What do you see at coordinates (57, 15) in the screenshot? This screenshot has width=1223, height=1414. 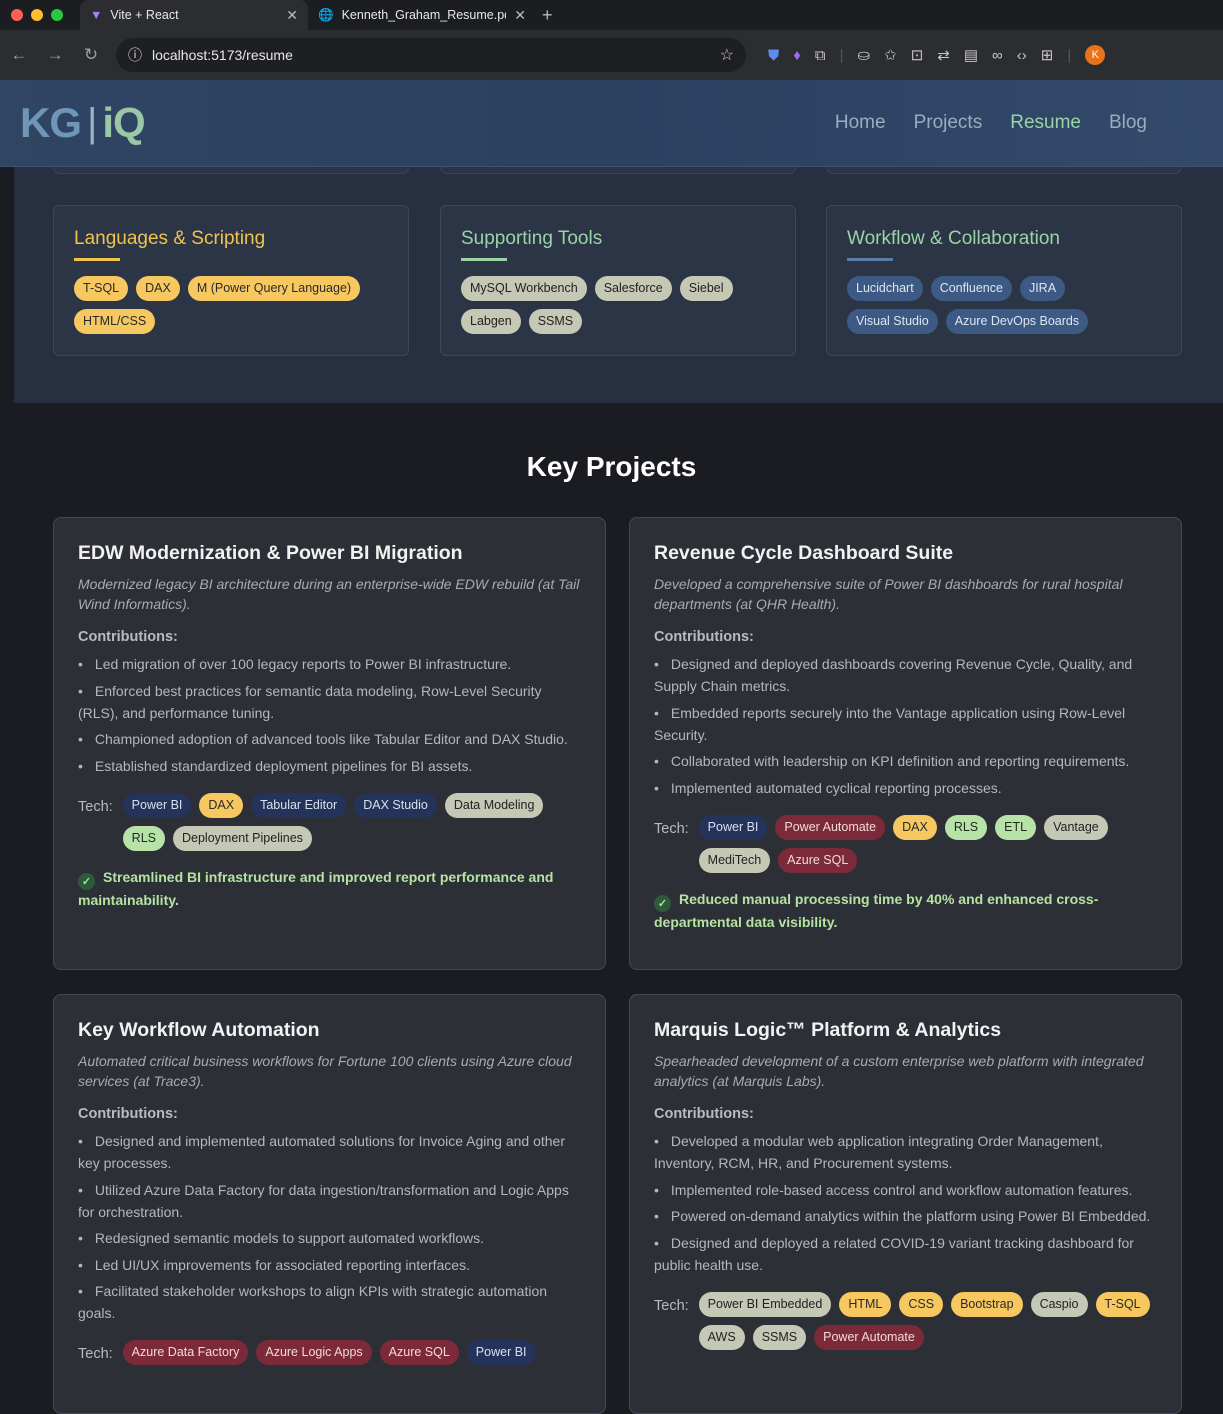 I see `maximize-window-button` at bounding box center [57, 15].